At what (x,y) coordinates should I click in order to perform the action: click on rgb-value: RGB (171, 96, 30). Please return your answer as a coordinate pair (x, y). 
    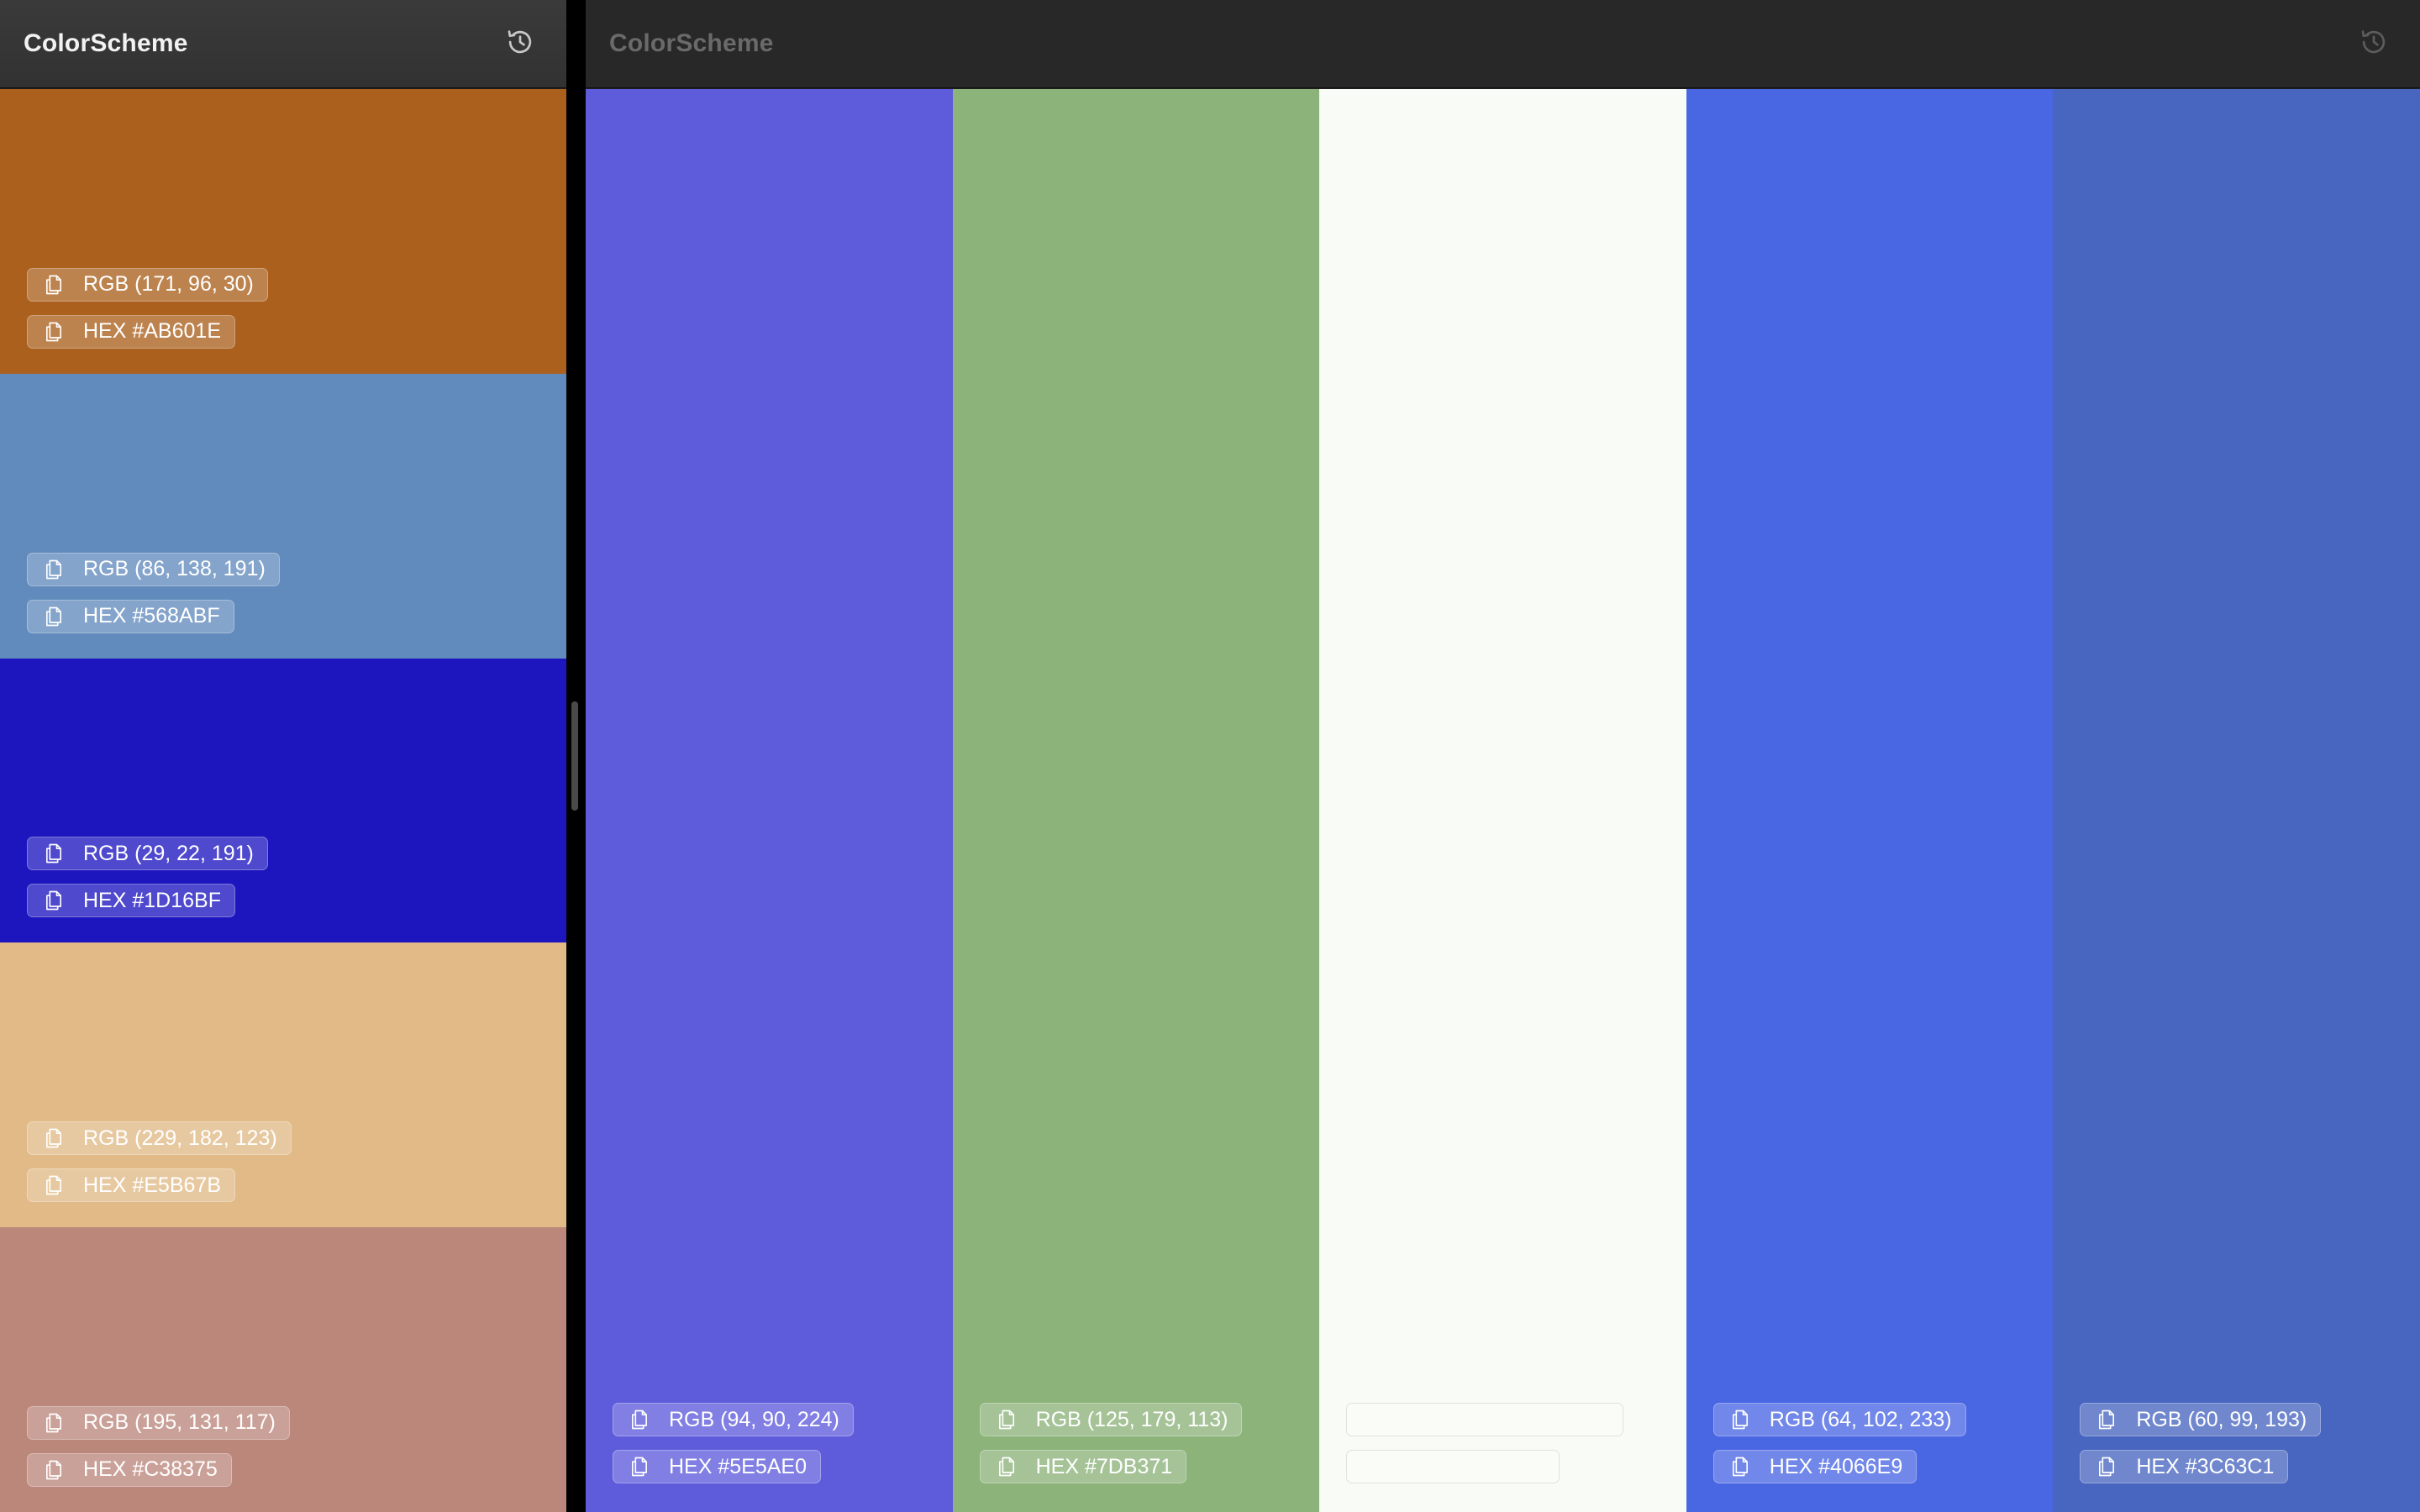
    Looking at the image, I should click on (168, 284).